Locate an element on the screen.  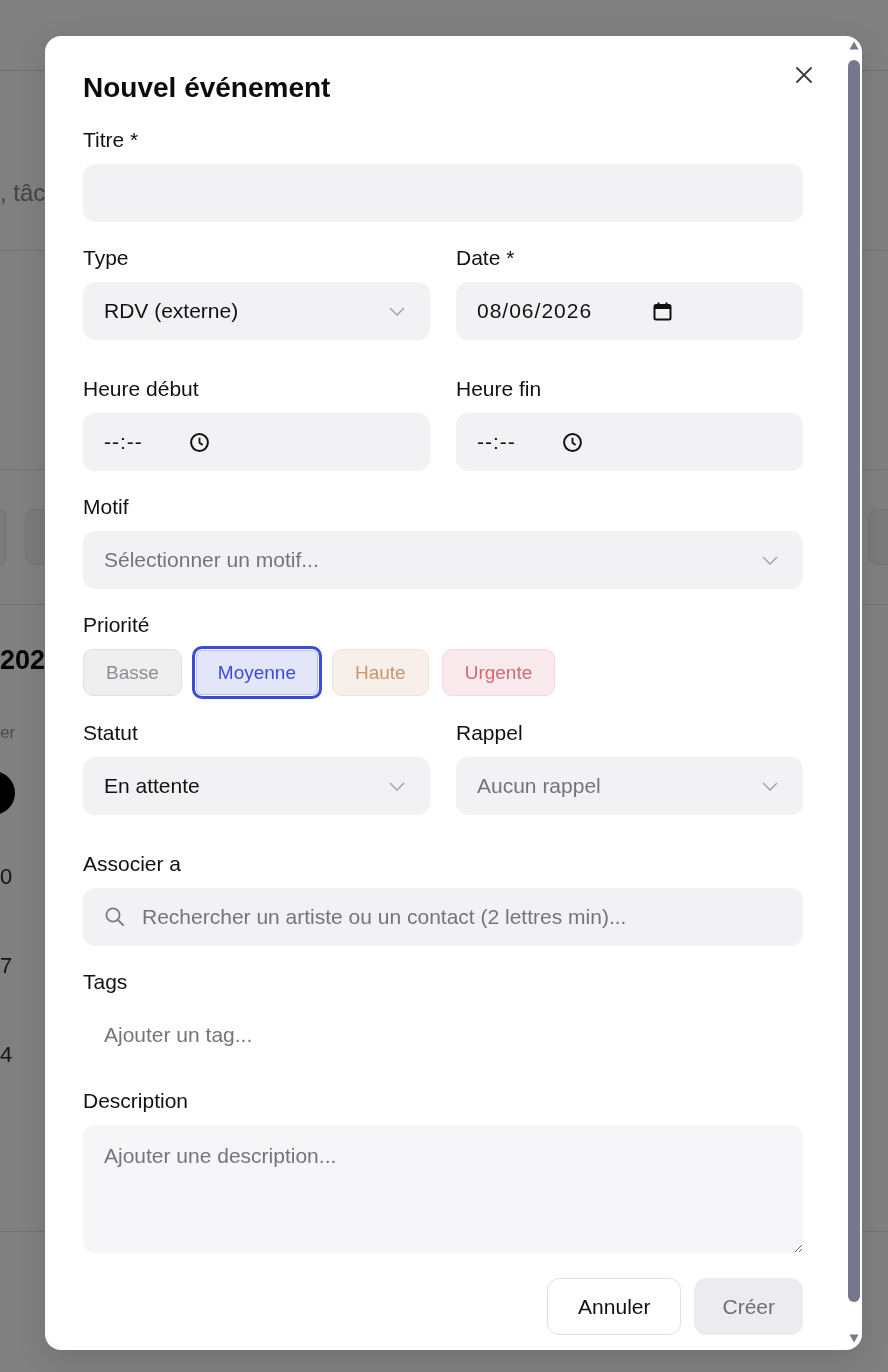
priority-option: Urgente is located at coordinates (498, 672).